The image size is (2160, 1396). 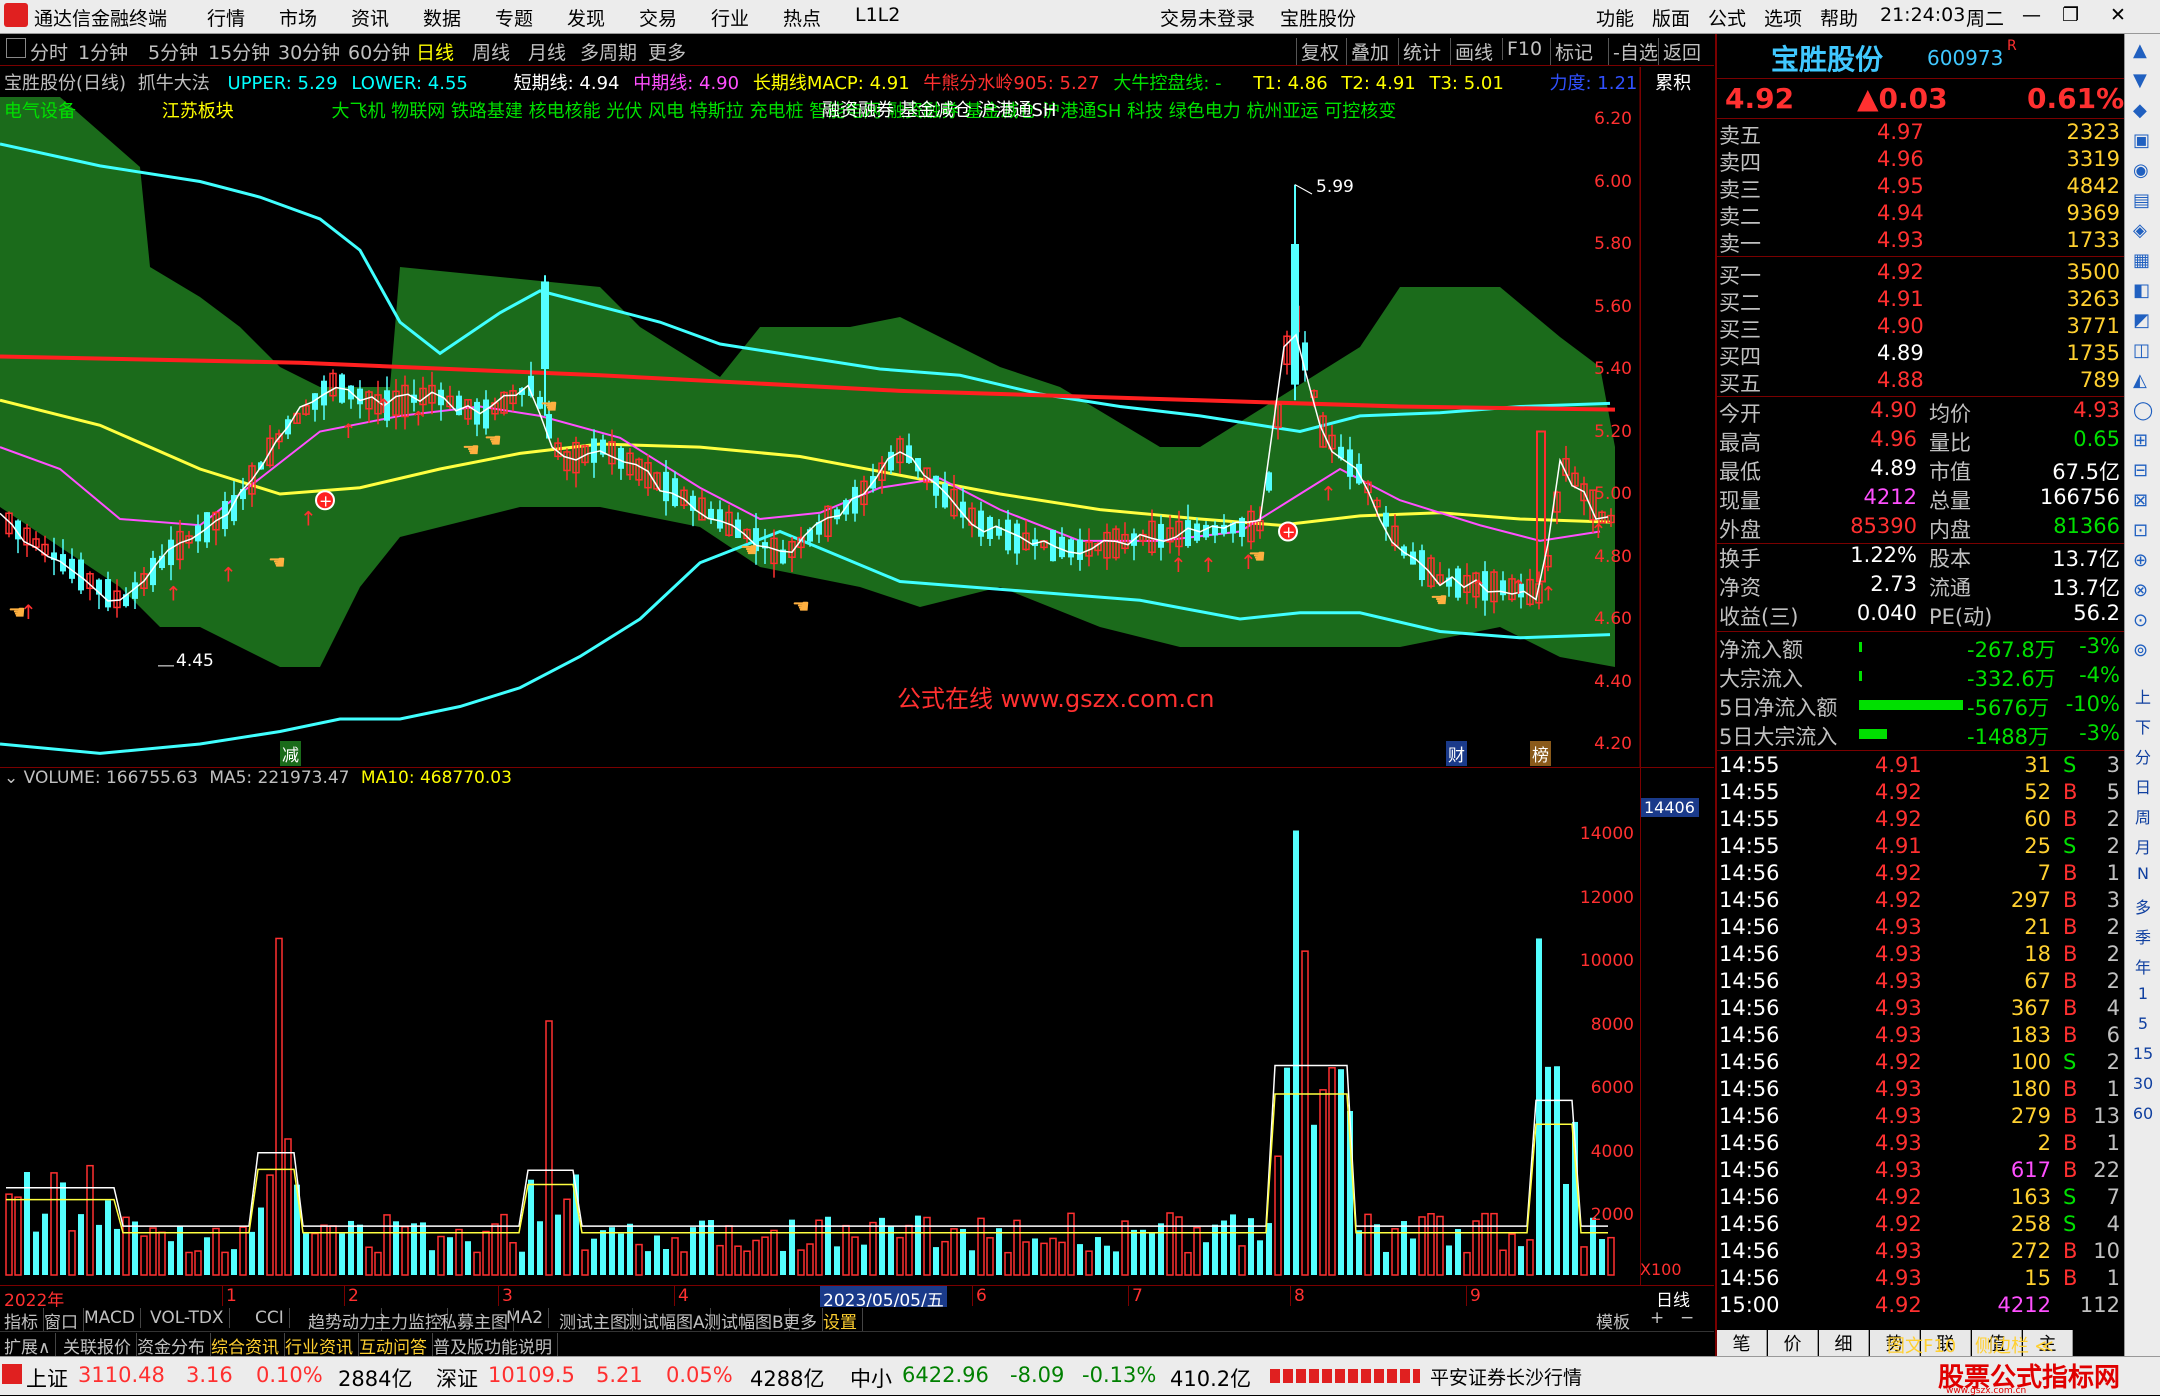 What do you see at coordinates (747, 1320) in the screenshot?
I see `indicator-tab: 测试幅图B` at bounding box center [747, 1320].